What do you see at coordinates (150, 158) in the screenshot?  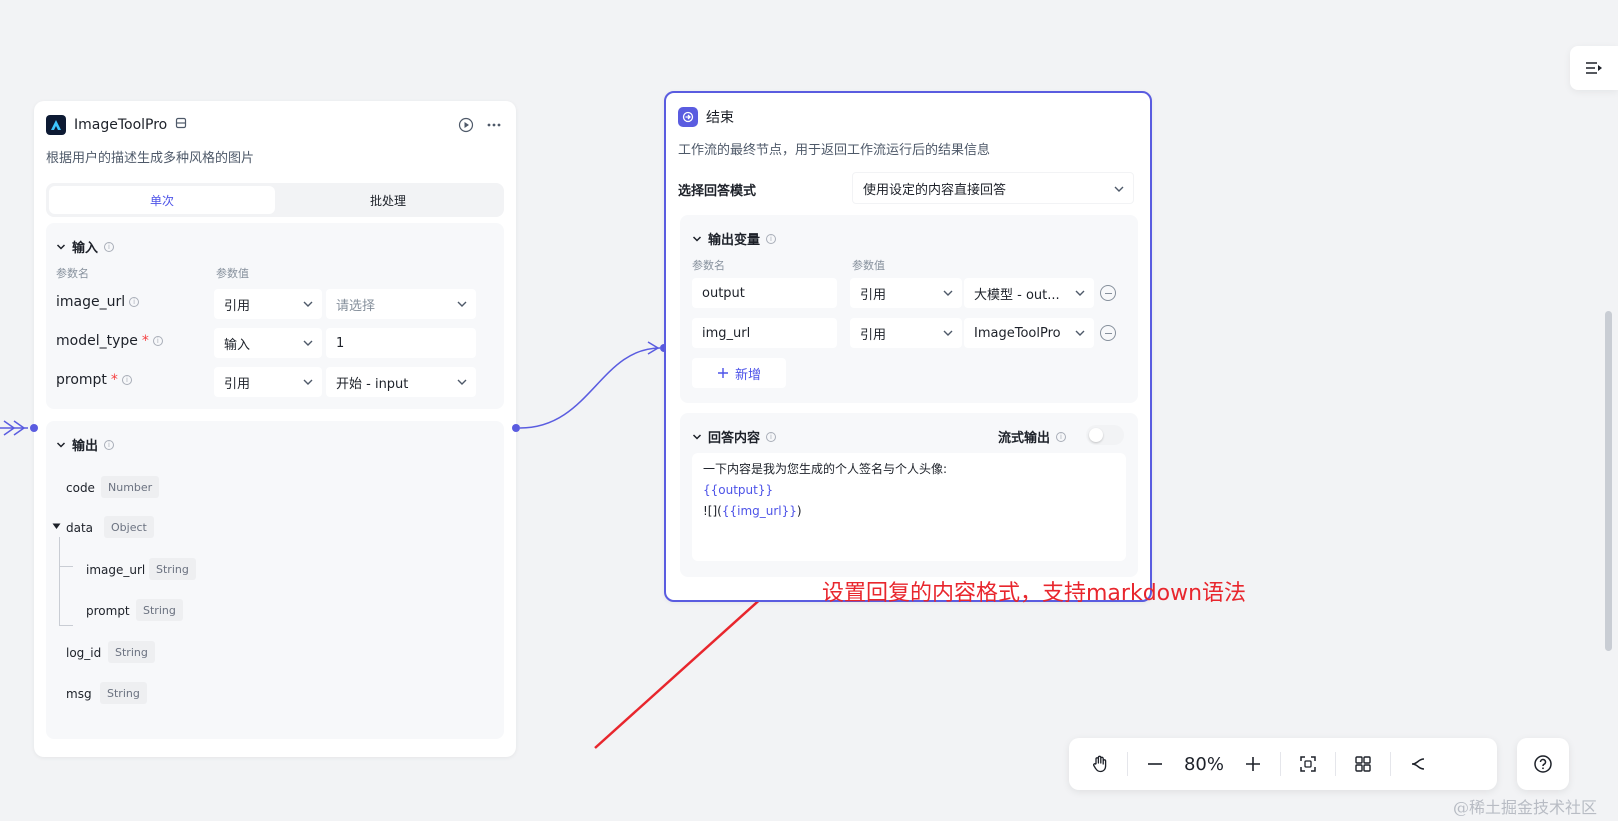 I see `tool-node-description: 根据用户的描述生成多种风格的图片` at bounding box center [150, 158].